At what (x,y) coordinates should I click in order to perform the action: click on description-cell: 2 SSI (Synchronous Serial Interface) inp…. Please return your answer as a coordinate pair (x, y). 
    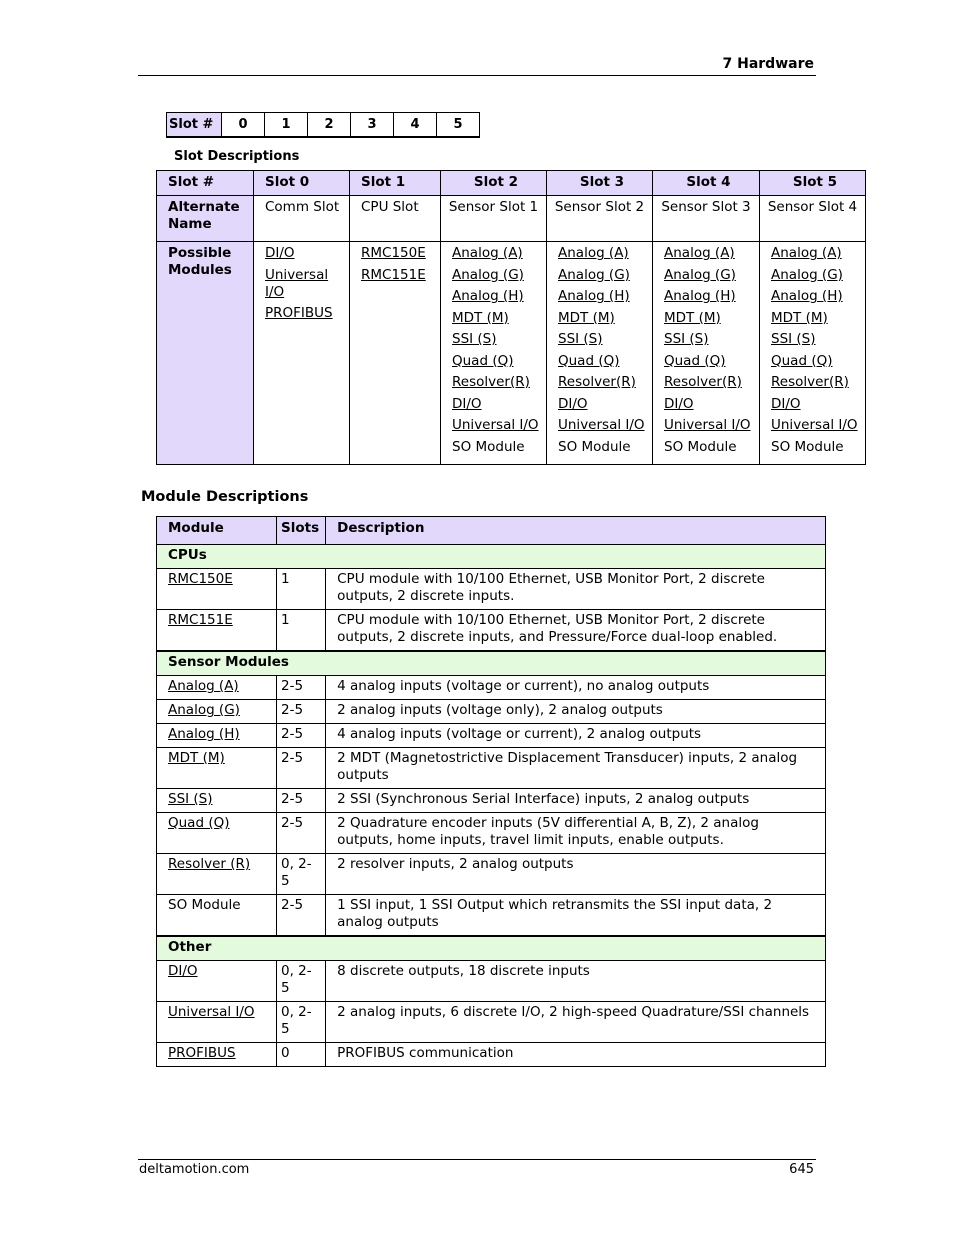
    Looking at the image, I should click on (575, 800).